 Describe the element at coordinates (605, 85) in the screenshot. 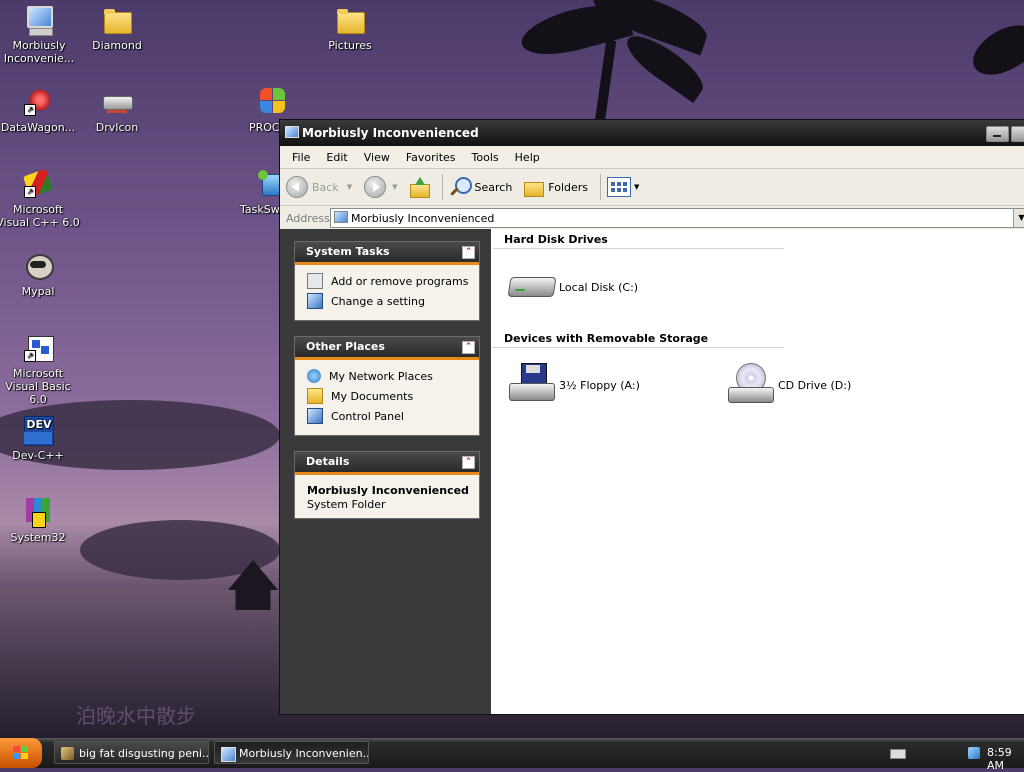

I see `wallpaper-palm` at that location.